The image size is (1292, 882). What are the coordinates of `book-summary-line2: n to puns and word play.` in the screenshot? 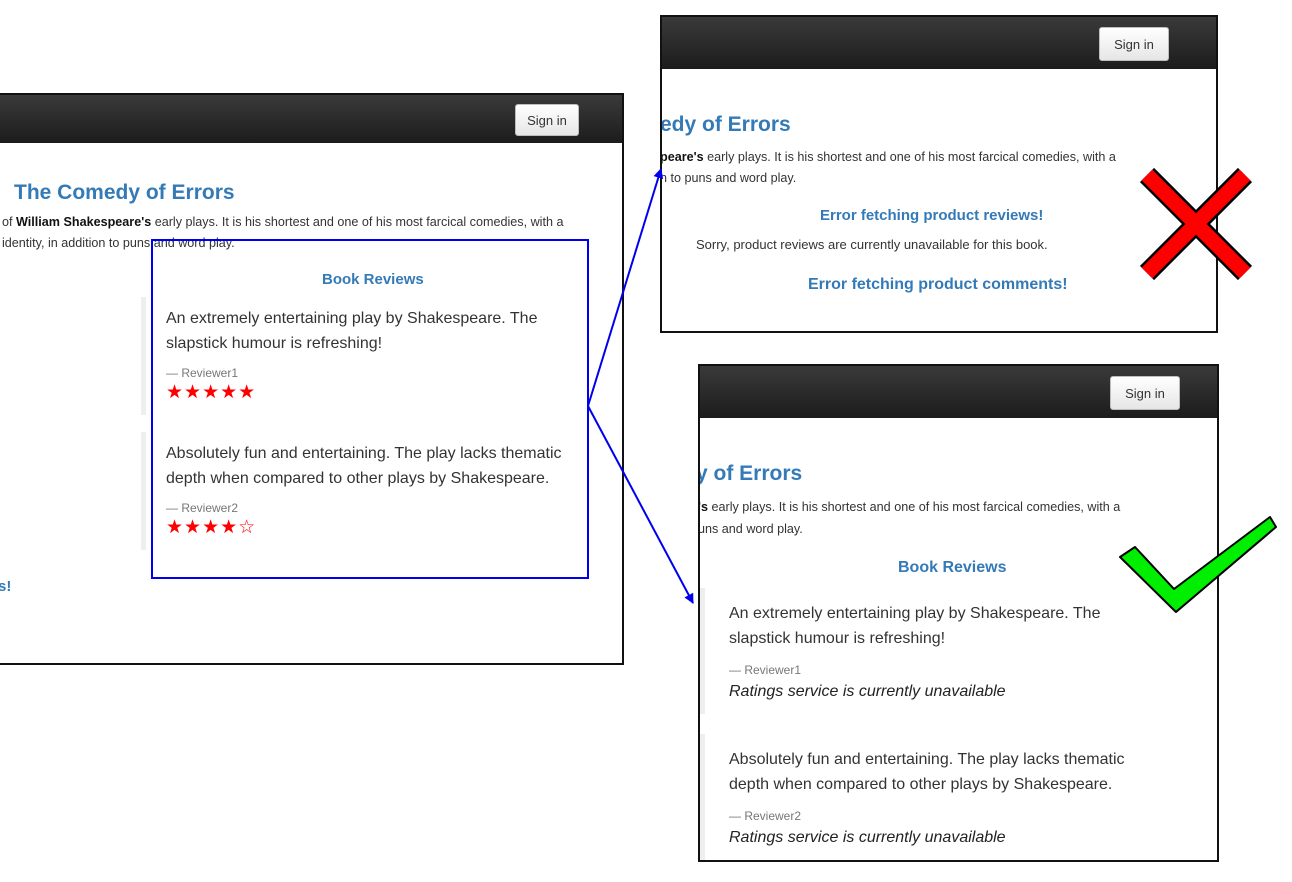 It's located at (728, 178).